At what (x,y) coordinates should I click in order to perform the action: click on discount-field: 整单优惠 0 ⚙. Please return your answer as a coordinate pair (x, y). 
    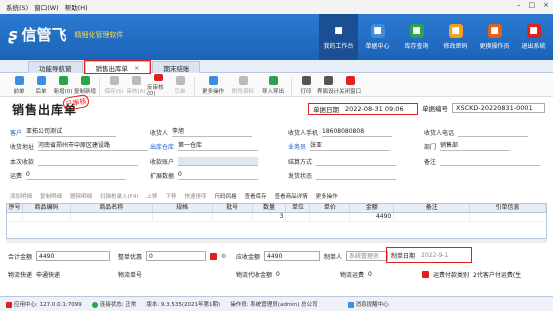
    Looking at the image, I should click on (172, 256).